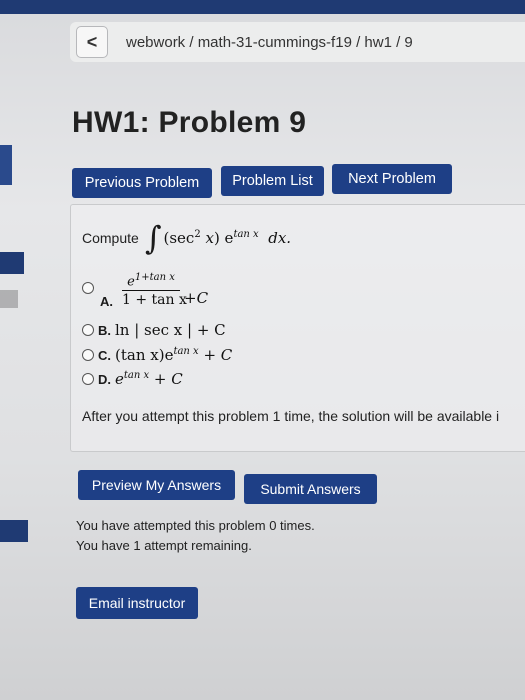  Describe the element at coordinates (174, 355) in the screenshot. I see `choice-expression: (tan x)etan x + C` at that location.